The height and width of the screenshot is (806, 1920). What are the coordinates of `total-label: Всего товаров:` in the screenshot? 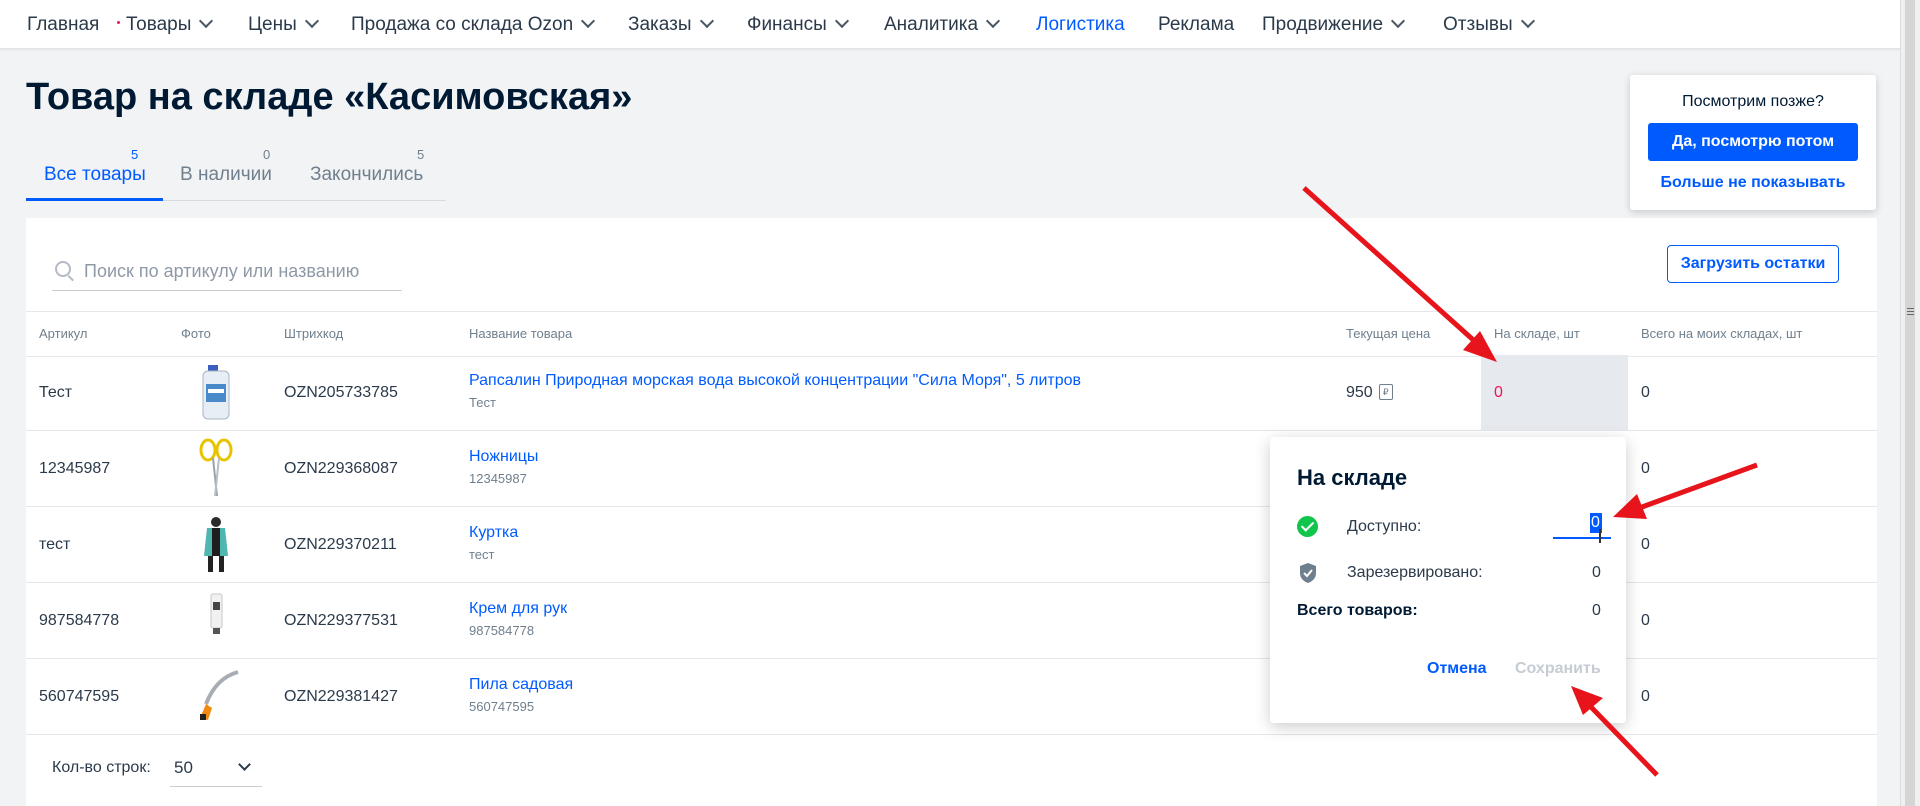 It's located at (1357, 610).